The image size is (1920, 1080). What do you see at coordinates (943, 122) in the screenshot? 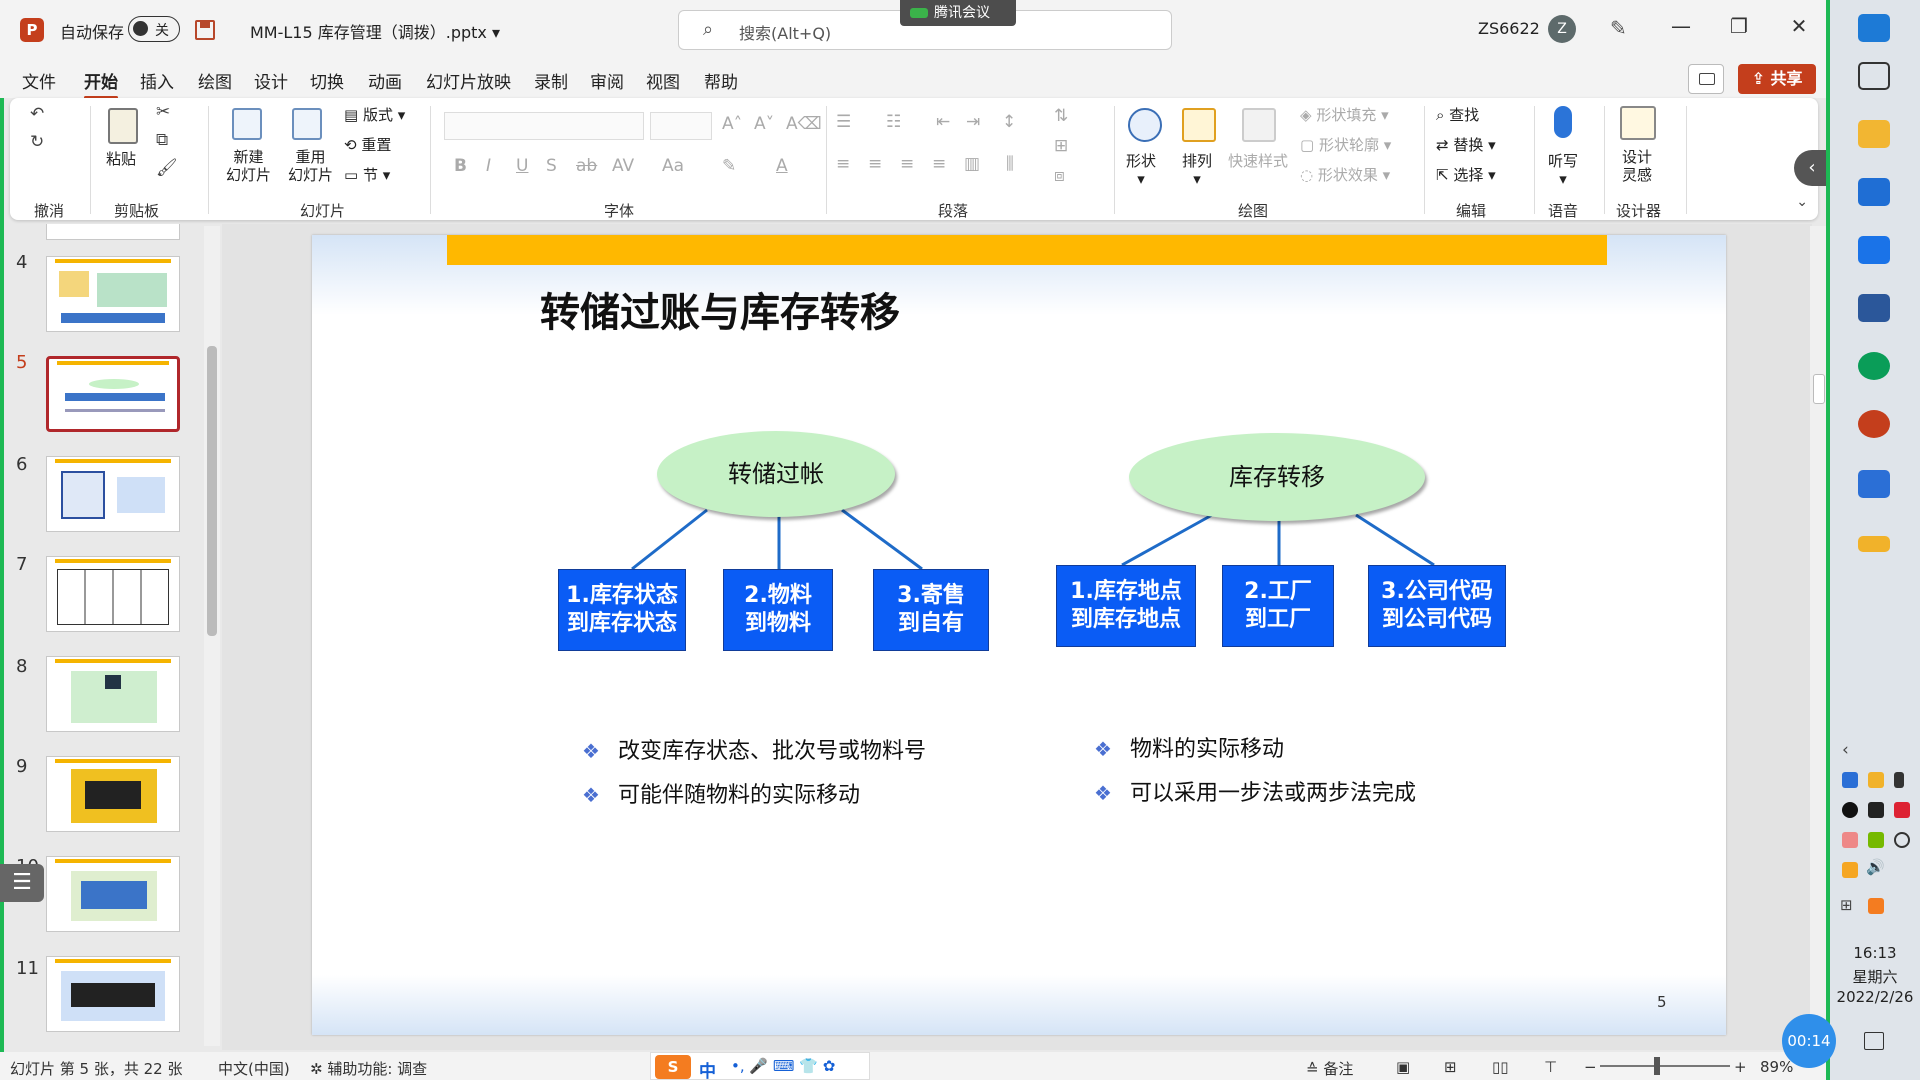
I see `decrease-indent-icon: ⇤` at bounding box center [943, 122].